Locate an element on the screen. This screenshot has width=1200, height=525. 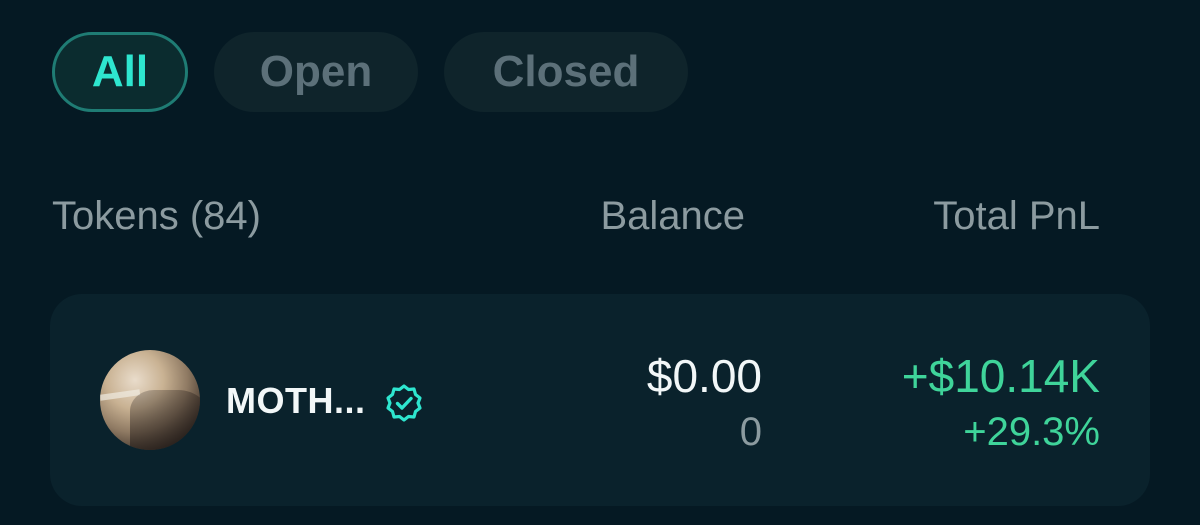
total-pnl-usd: +$10.14K is located at coordinates (1000, 376).